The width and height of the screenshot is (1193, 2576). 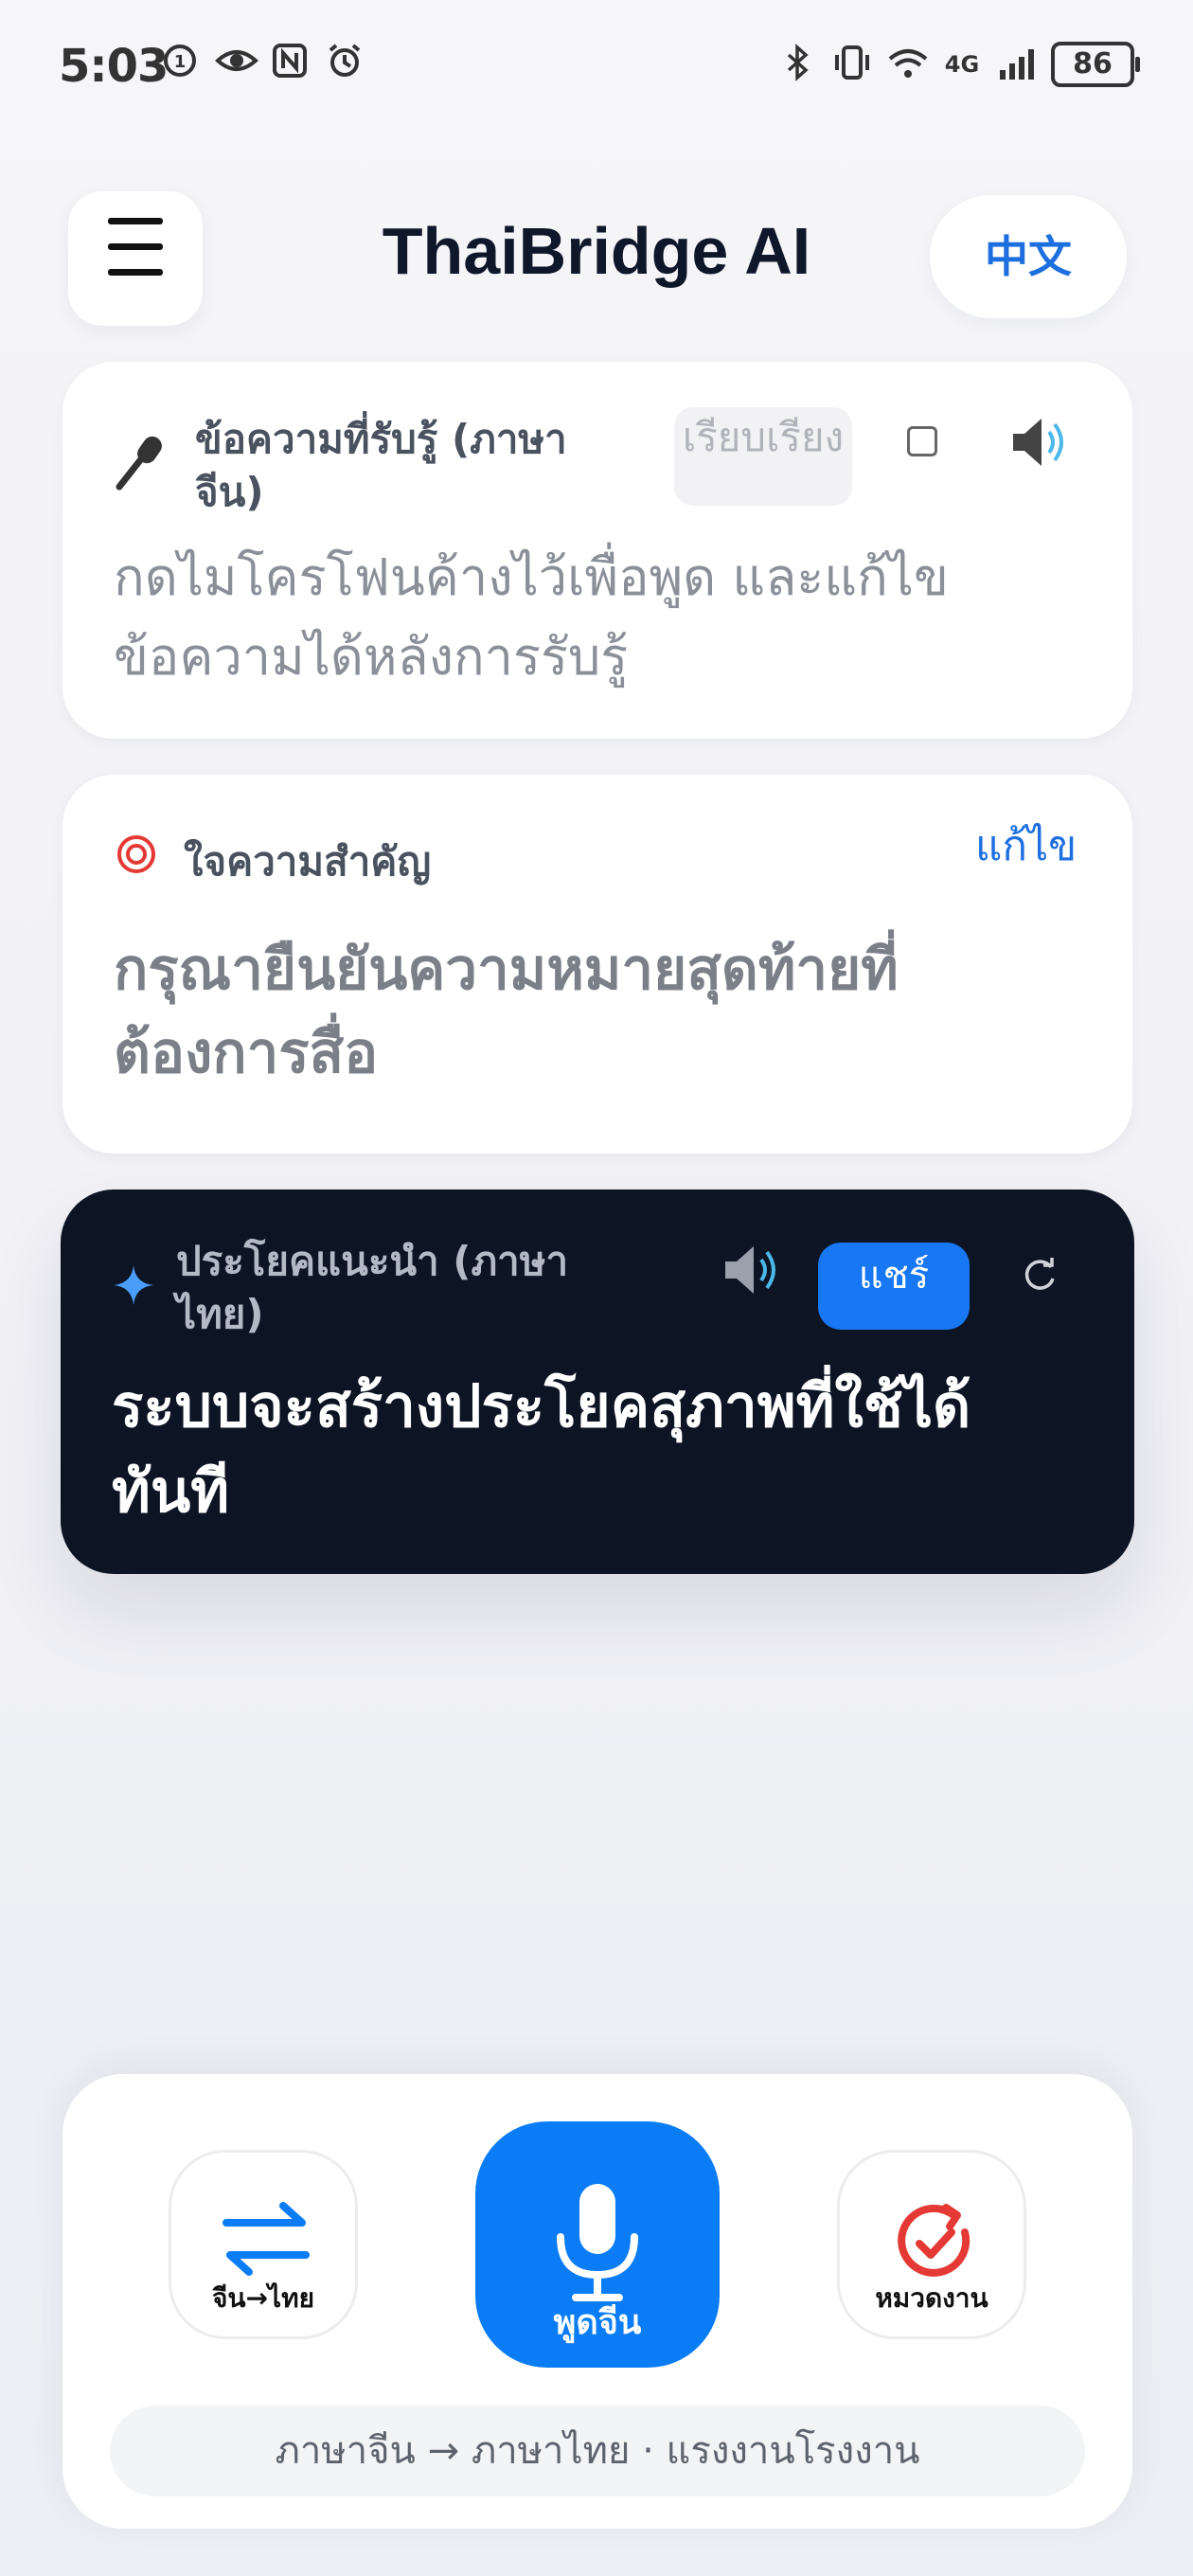 What do you see at coordinates (934, 2240) in the screenshot?
I see `category-refresh-check-icon` at bounding box center [934, 2240].